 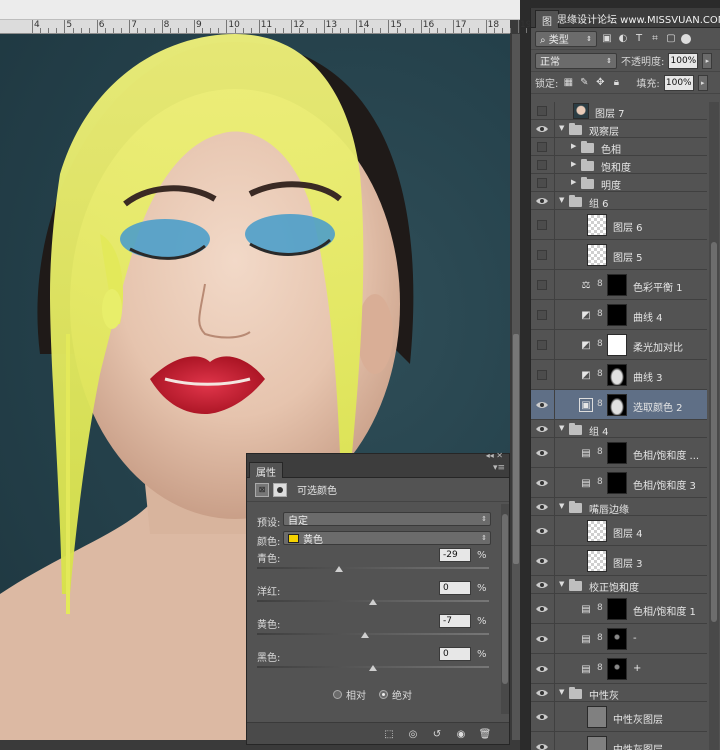 I want to click on layer-row: ▼ 中性灰, so click(x=619, y=693).